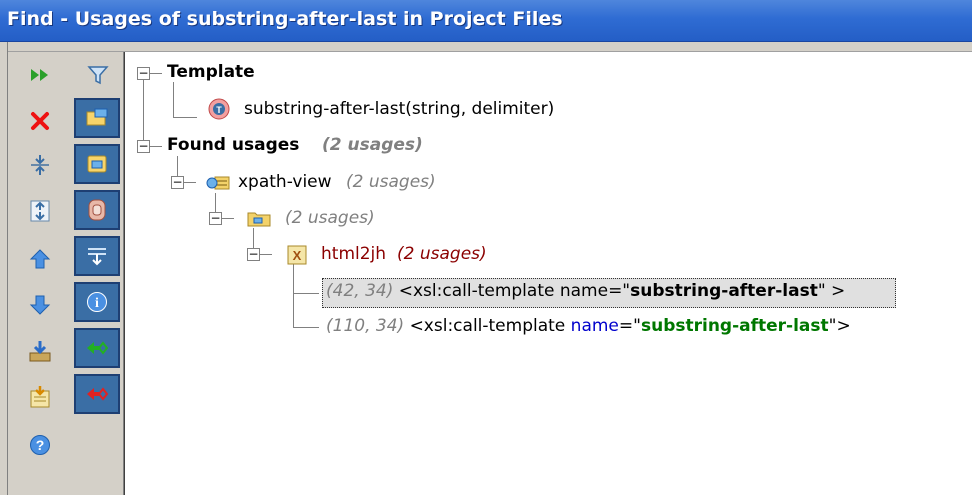  I want to click on usage-tag-close: " >, so click(831, 291).